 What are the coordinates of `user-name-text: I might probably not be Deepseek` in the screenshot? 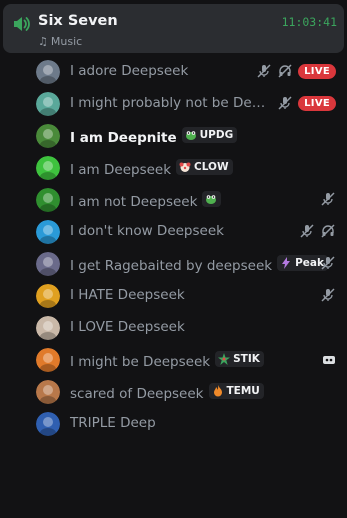 It's located at (170, 103).